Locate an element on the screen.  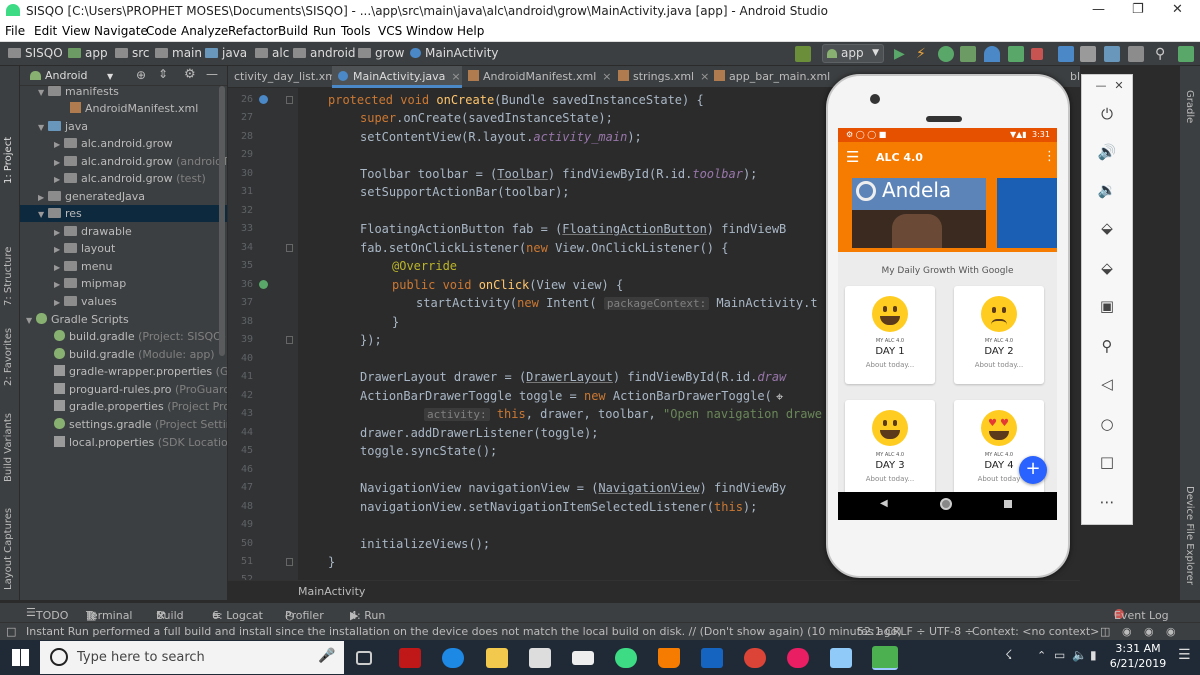
overflow-menu-icon: ⋮ is located at coordinates (1049, 156).